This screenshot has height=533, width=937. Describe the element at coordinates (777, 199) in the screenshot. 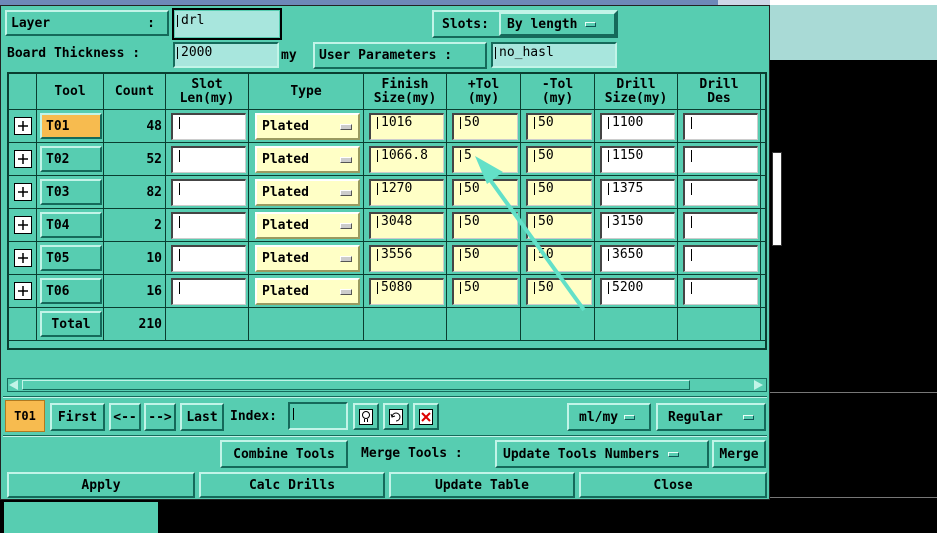

I see `background-white-box` at that location.